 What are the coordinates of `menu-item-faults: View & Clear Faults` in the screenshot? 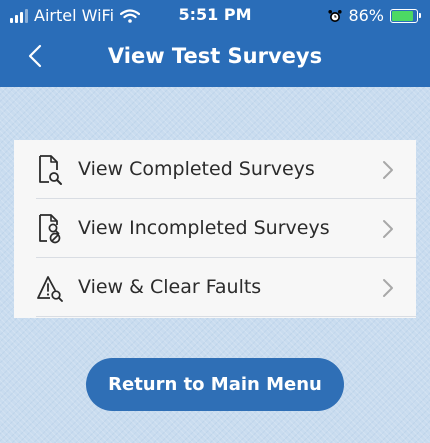 It's located at (215, 287).